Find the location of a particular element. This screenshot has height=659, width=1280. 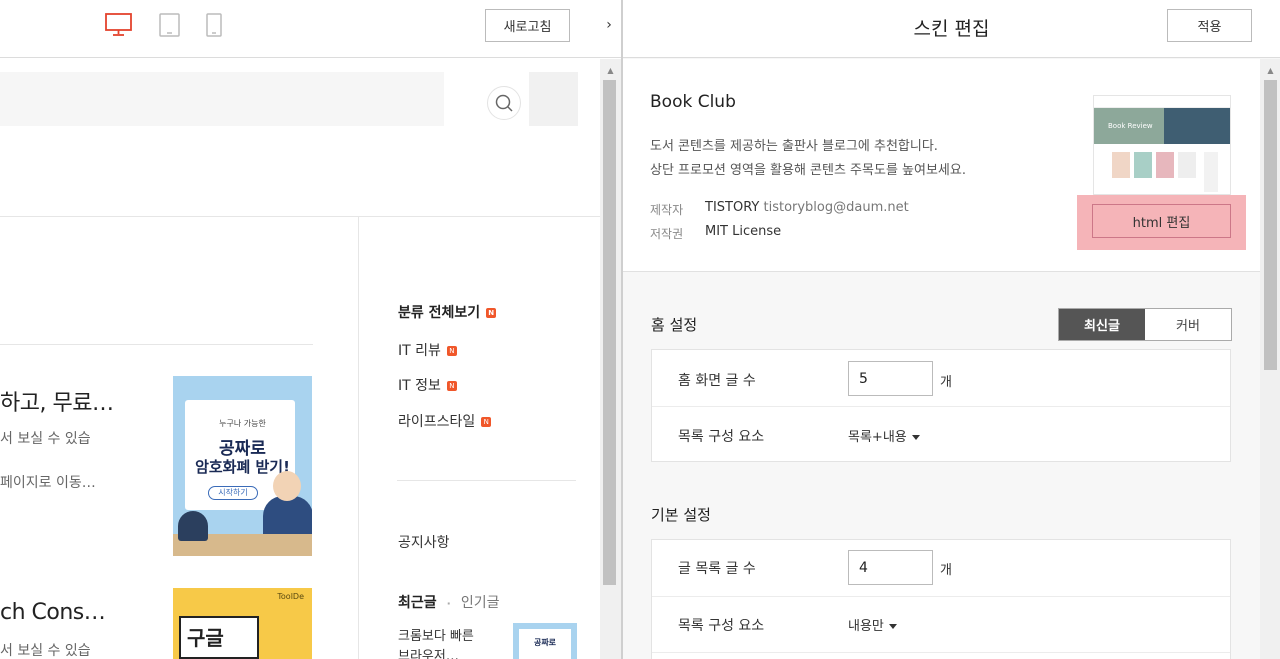

recent-popular-tabs: 최근글 · 인기글 is located at coordinates (449, 603).